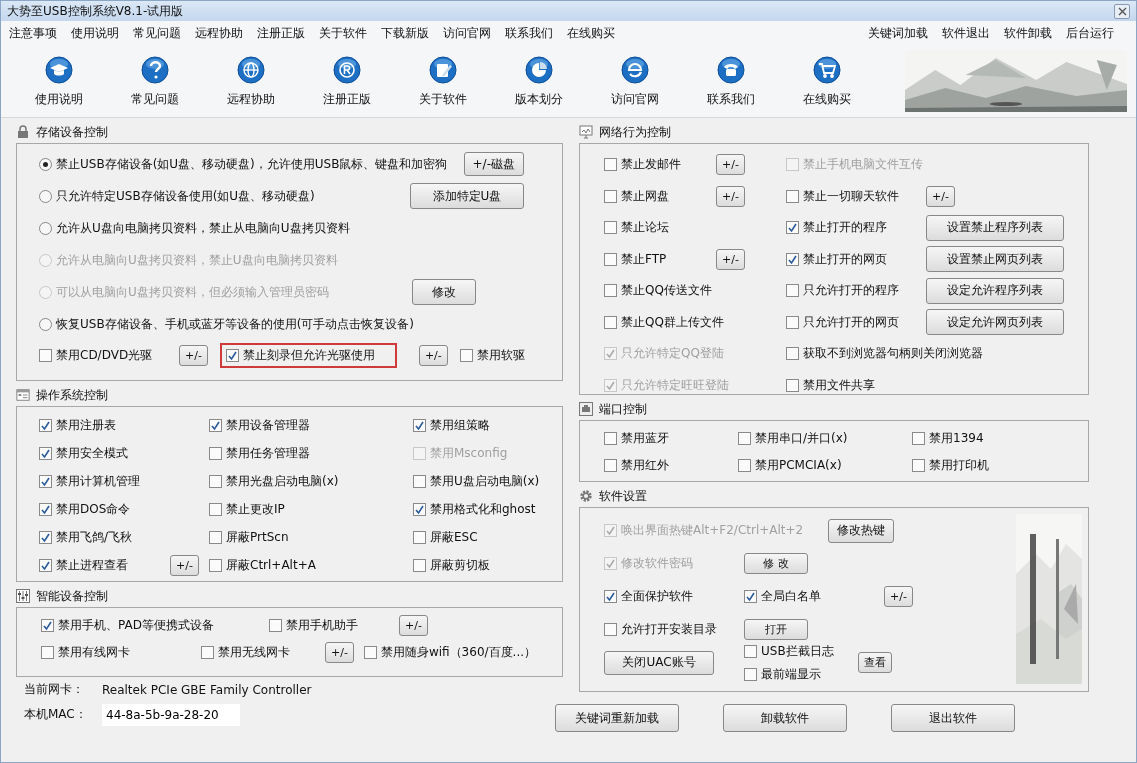  What do you see at coordinates (171, 714) in the screenshot?
I see `input-field: 44-8a-5b-9a-28-20` at bounding box center [171, 714].